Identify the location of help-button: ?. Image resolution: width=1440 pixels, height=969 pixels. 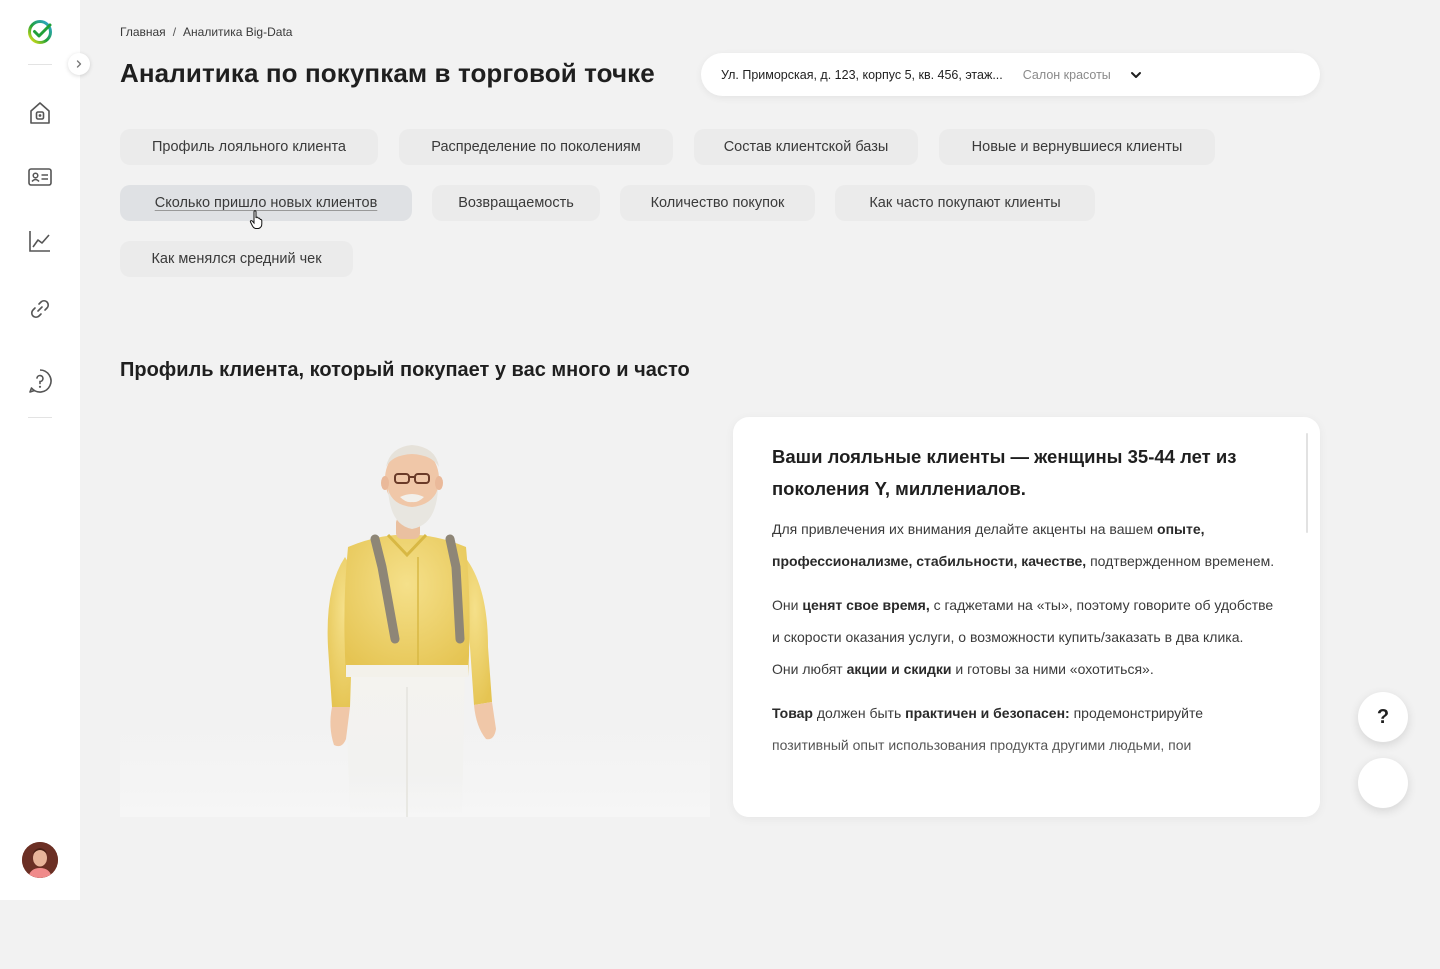
(1383, 717).